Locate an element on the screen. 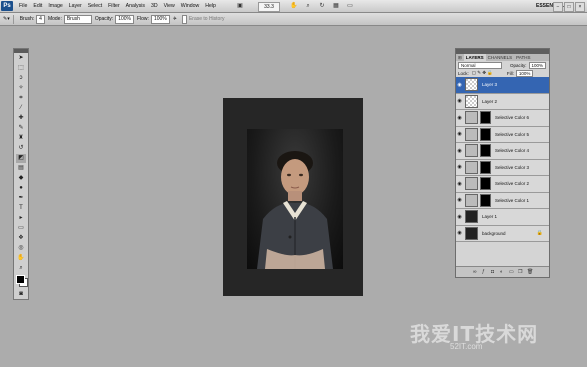 This screenshot has width=587, height=367. layer-style-icon: ƒ is located at coordinates (484, 272).